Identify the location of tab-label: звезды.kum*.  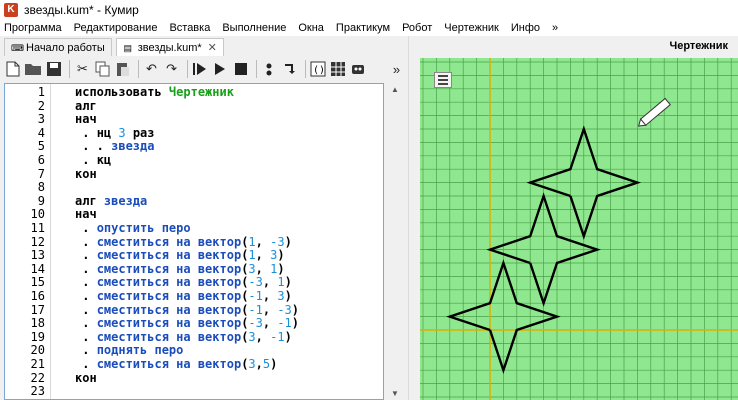
(169, 47).